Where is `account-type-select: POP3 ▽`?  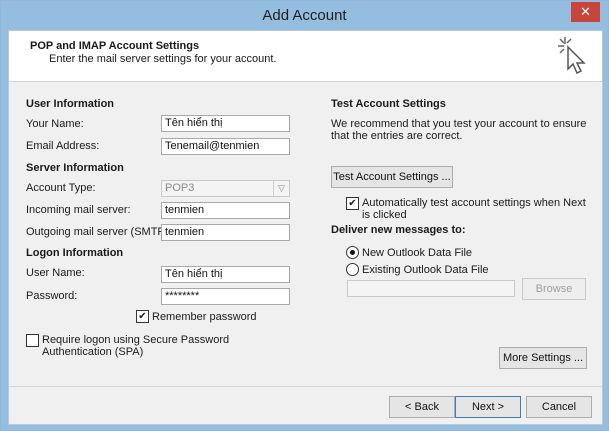 account-type-select: POP3 ▽ is located at coordinates (225, 188).